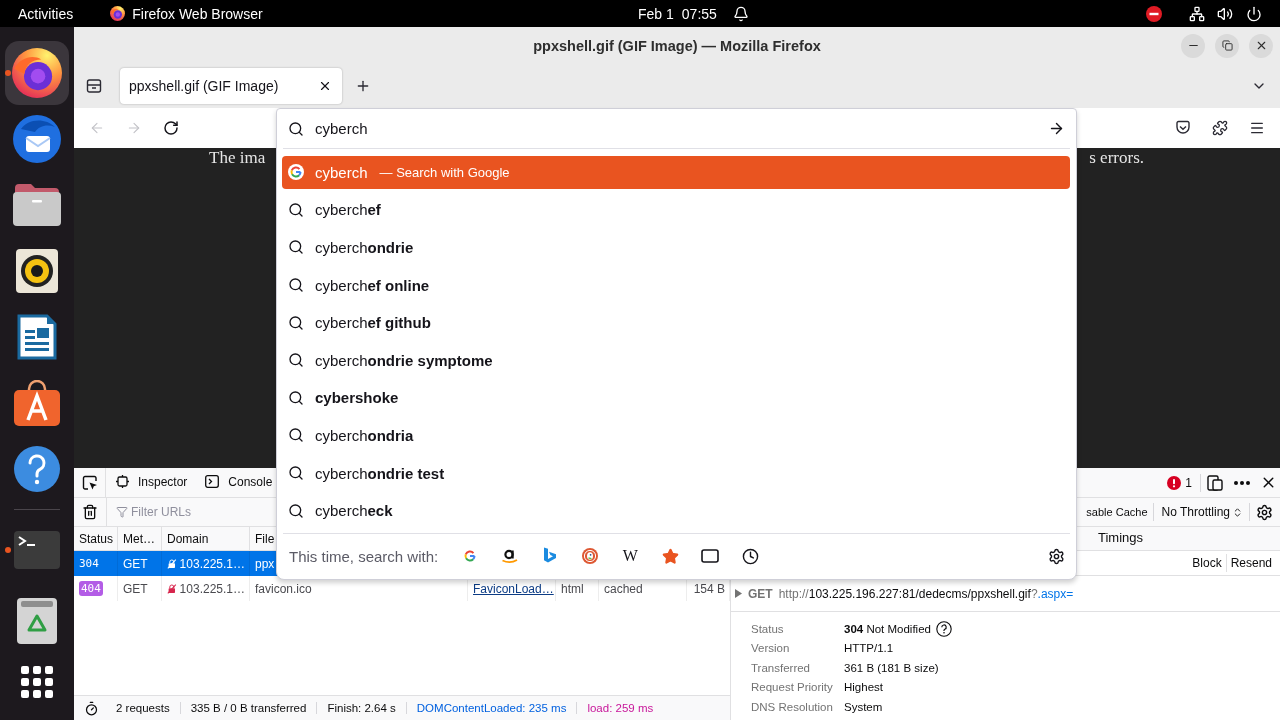  Describe the element at coordinates (623, 588) in the screenshot. I see `table-cell: cached` at that location.